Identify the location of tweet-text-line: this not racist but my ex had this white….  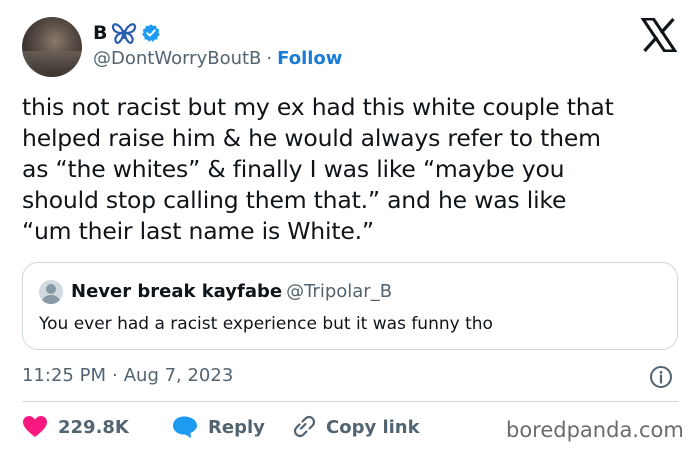
(318, 107).